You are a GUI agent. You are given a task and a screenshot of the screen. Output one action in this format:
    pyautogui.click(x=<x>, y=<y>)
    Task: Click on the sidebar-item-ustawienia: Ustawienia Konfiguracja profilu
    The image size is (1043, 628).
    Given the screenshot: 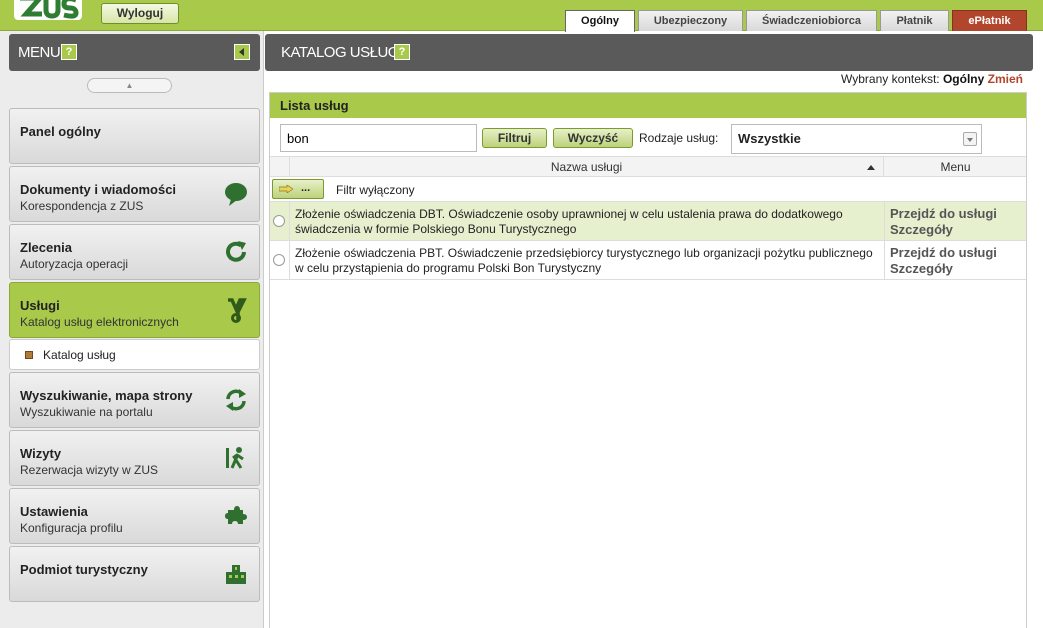 What is the action you would take?
    pyautogui.click(x=134, y=516)
    